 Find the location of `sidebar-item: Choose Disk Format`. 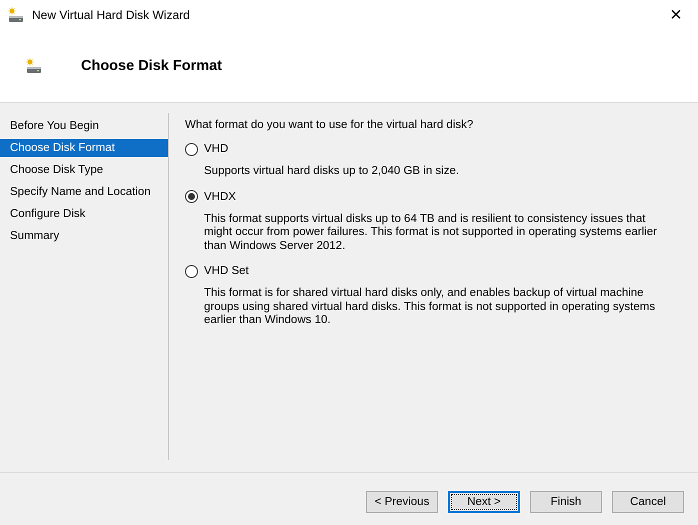

sidebar-item: Choose Disk Format is located at coordinates (84, 148).